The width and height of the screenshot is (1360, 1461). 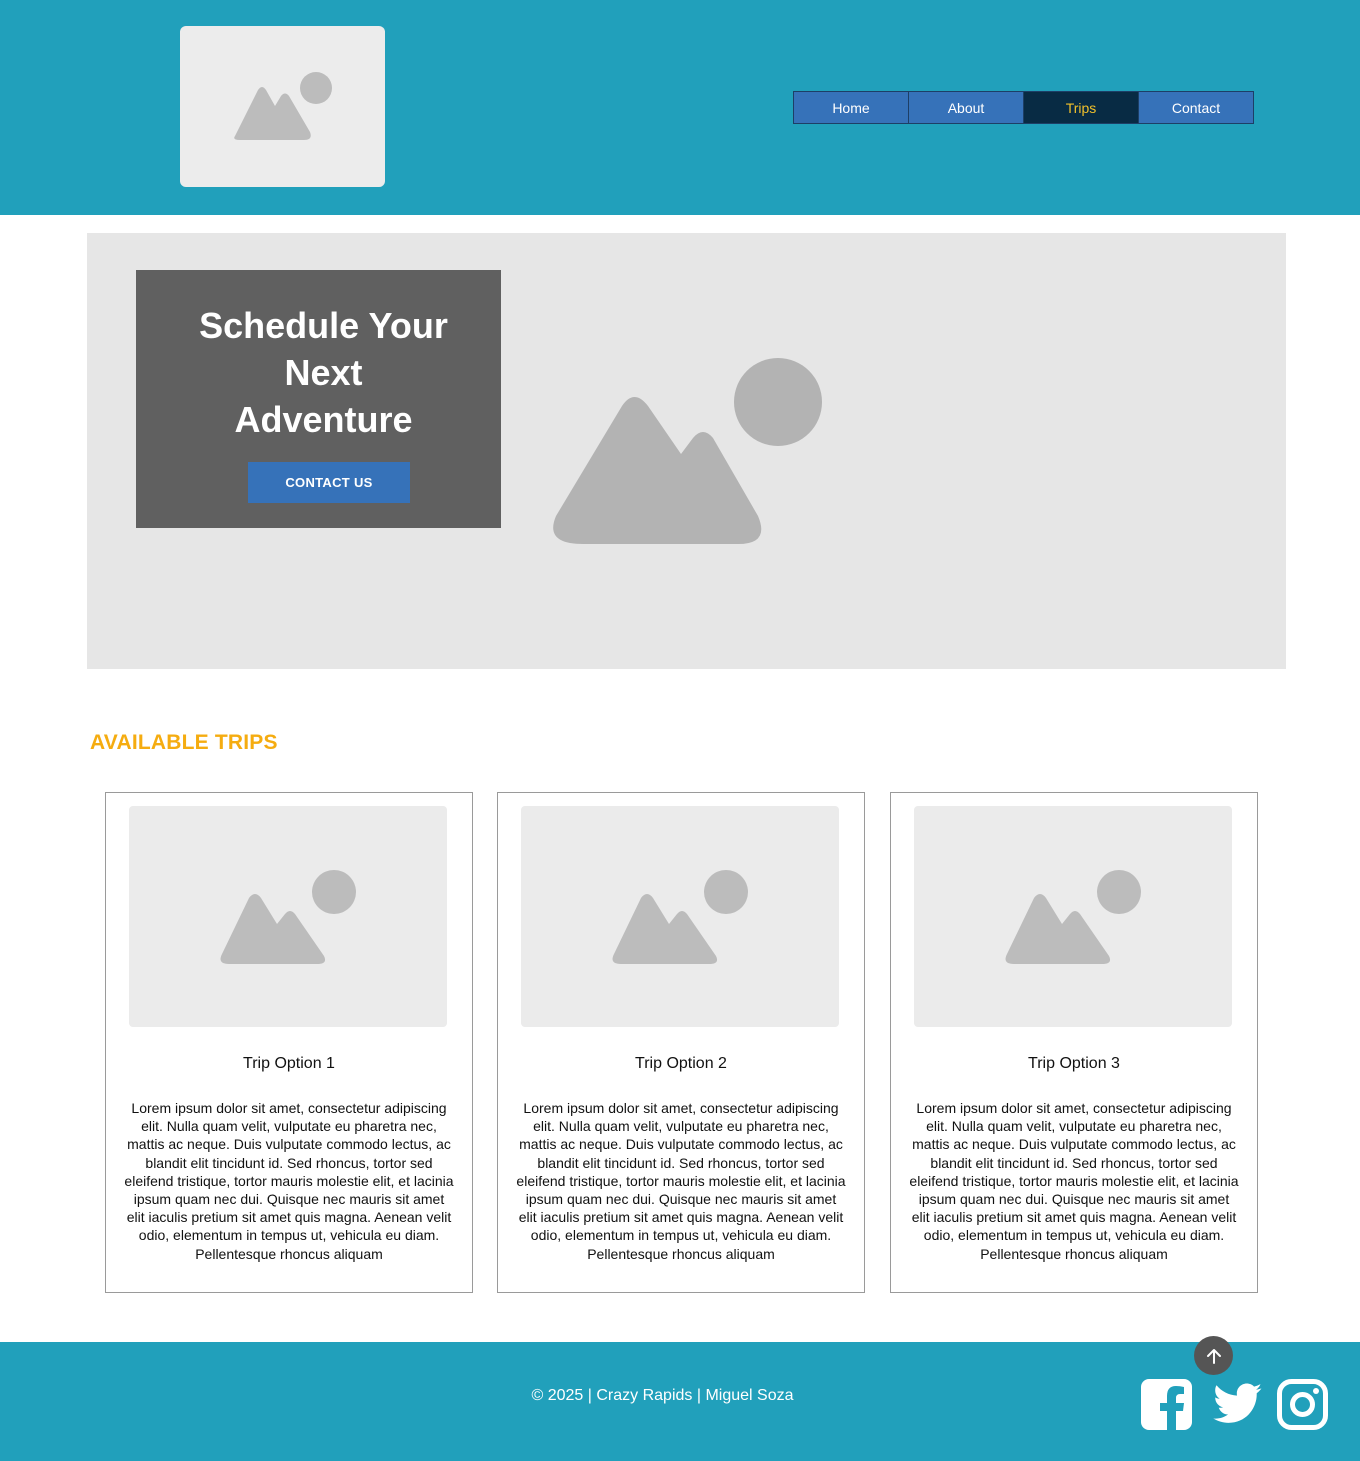 I want to click on instagram-icon, so click(x=1302, y=1404).